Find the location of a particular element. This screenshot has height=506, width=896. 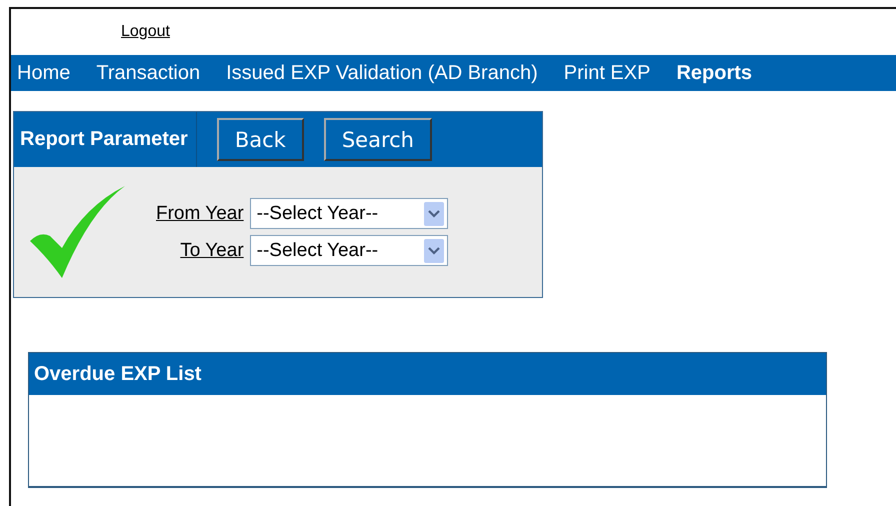

search-button: Search is located at coordinates (378, 139).